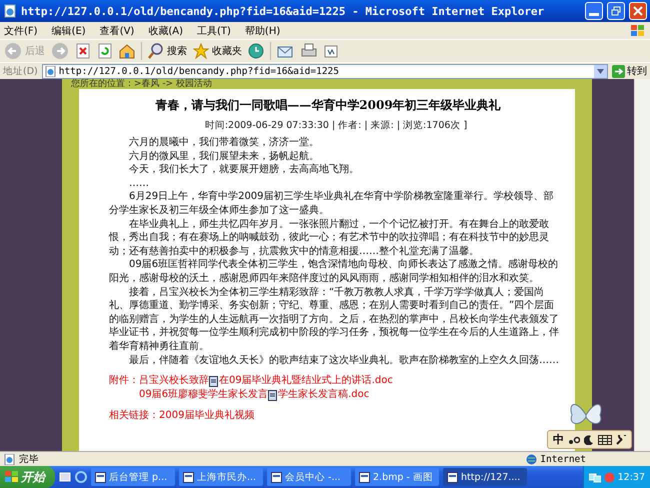 This screenshot has width=650, height=488. Describe the element at coordinates (629, 71) in the screenshot. I see `go-button: 转到` at that location.